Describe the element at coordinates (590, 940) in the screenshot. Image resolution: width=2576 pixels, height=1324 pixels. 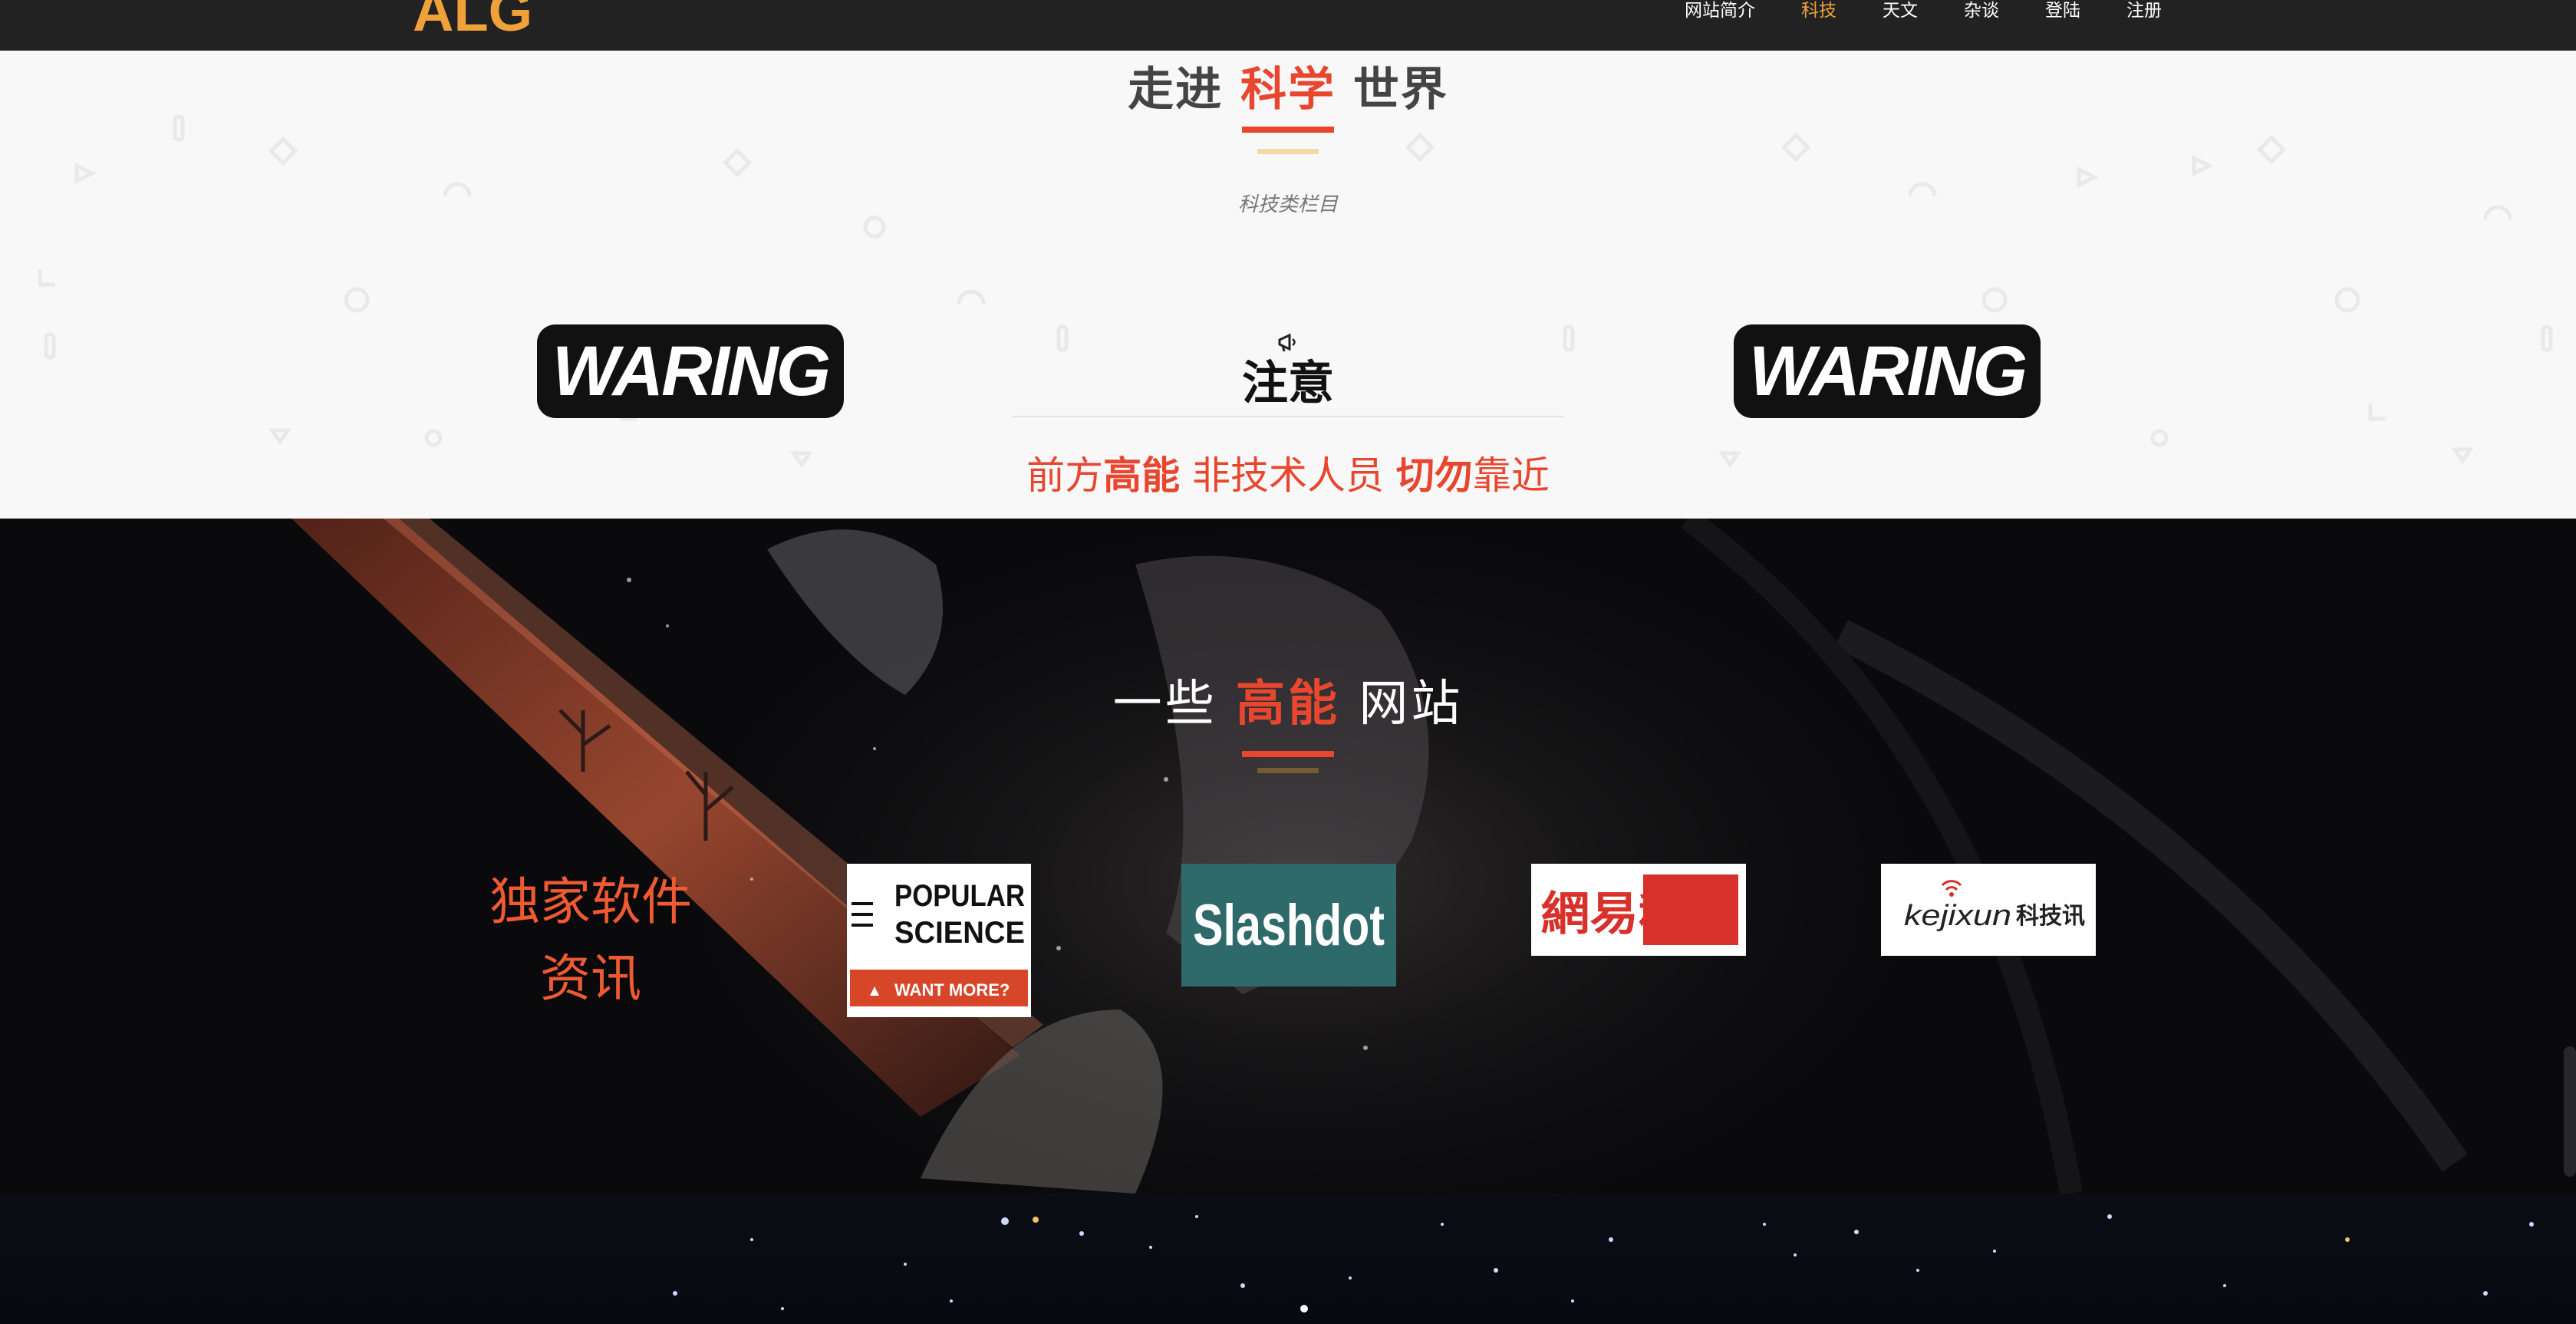
I see `software-news-label: 独家软件 资讯` at that location.